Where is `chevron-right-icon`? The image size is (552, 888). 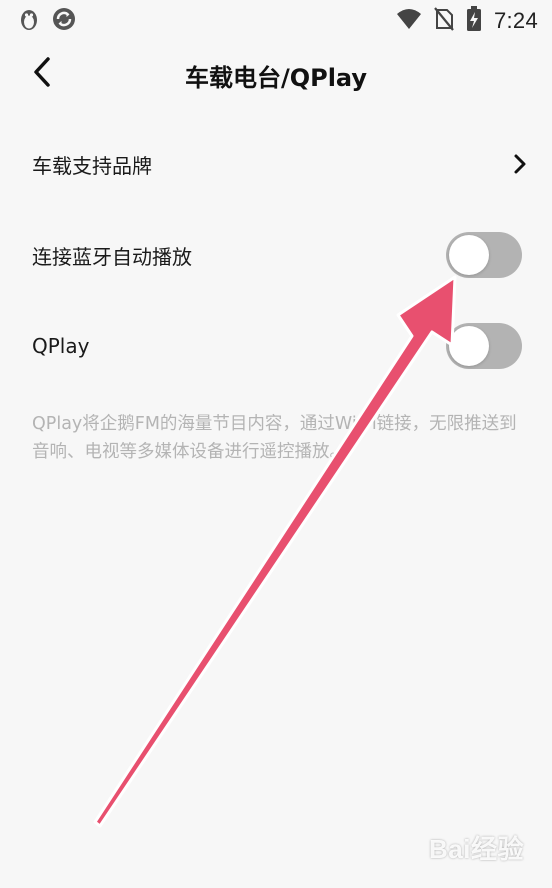 chevron-right-icon is located at coordinates (520, 164).